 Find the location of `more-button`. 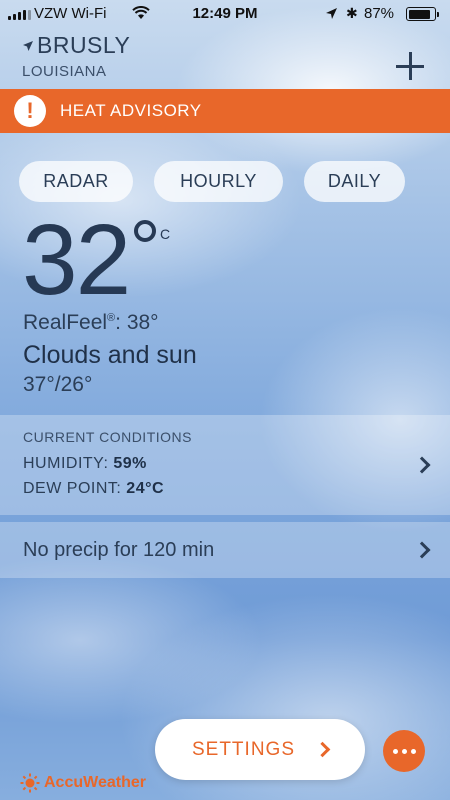

more-button is located at coordinates (404, 751).